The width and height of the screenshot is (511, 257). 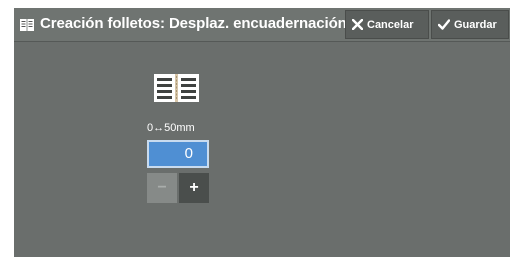 I want to click on booklet-icon, so click(x=27, y=25).